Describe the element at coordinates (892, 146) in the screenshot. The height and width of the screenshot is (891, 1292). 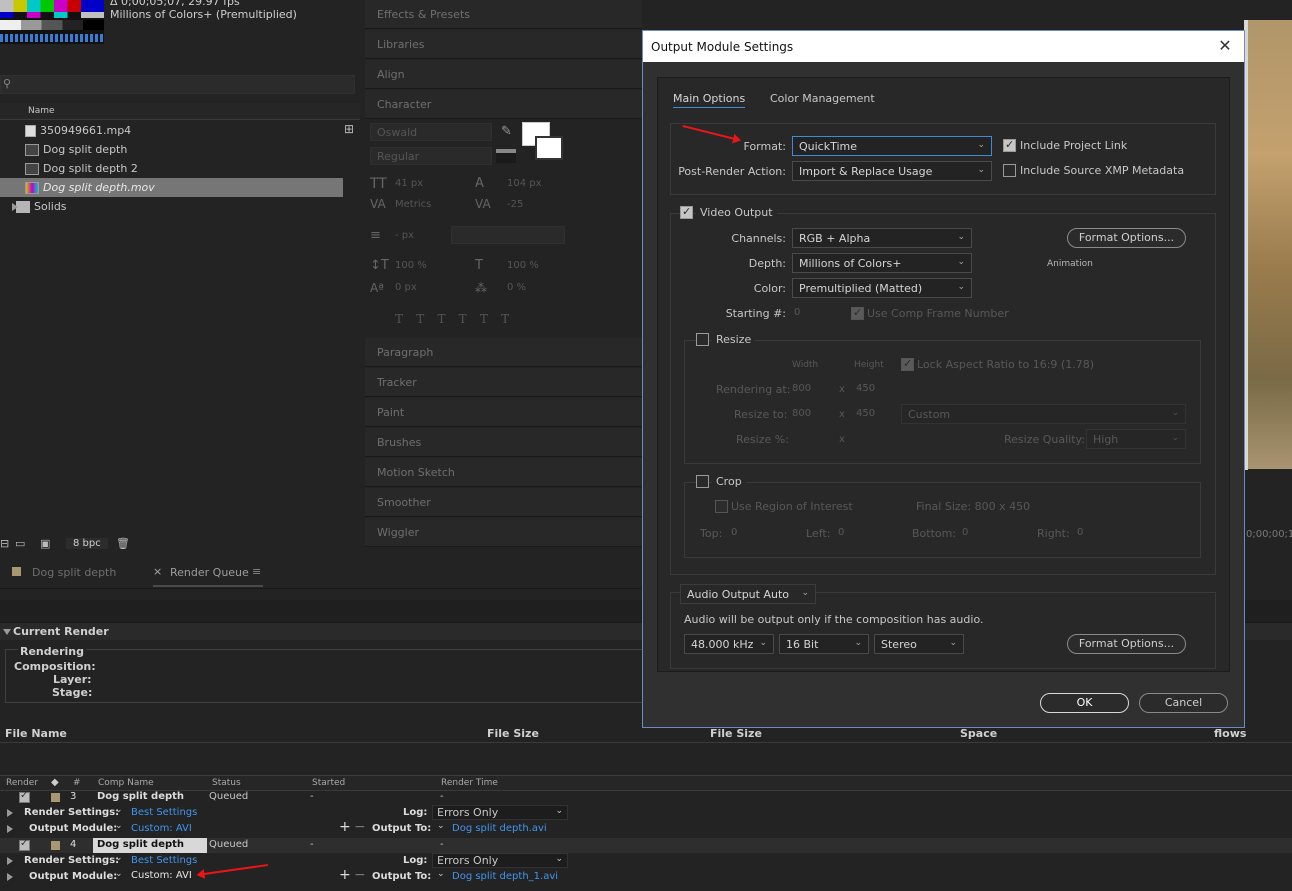
I see `format-dropdown: QuickTime ⌄` at that location.